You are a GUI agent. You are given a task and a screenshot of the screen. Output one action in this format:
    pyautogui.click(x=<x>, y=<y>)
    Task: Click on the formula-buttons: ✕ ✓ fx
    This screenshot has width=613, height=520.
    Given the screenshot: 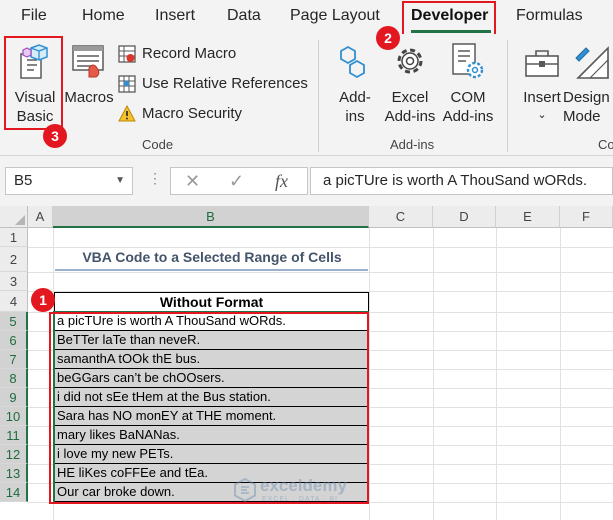 What is the action you would take?
    pyautogui.click(x=239, y=181)
    